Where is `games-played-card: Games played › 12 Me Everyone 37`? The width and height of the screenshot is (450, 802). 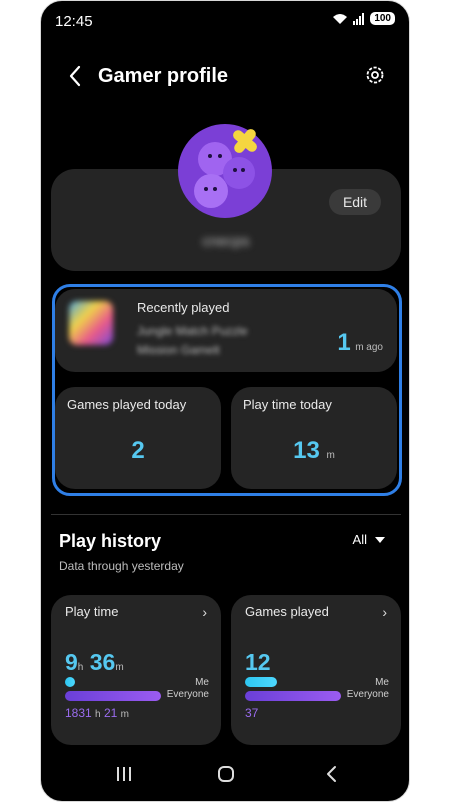 games-played-card: Games played › 12 Me Everyone 37 is located at coordinates (316, 670).